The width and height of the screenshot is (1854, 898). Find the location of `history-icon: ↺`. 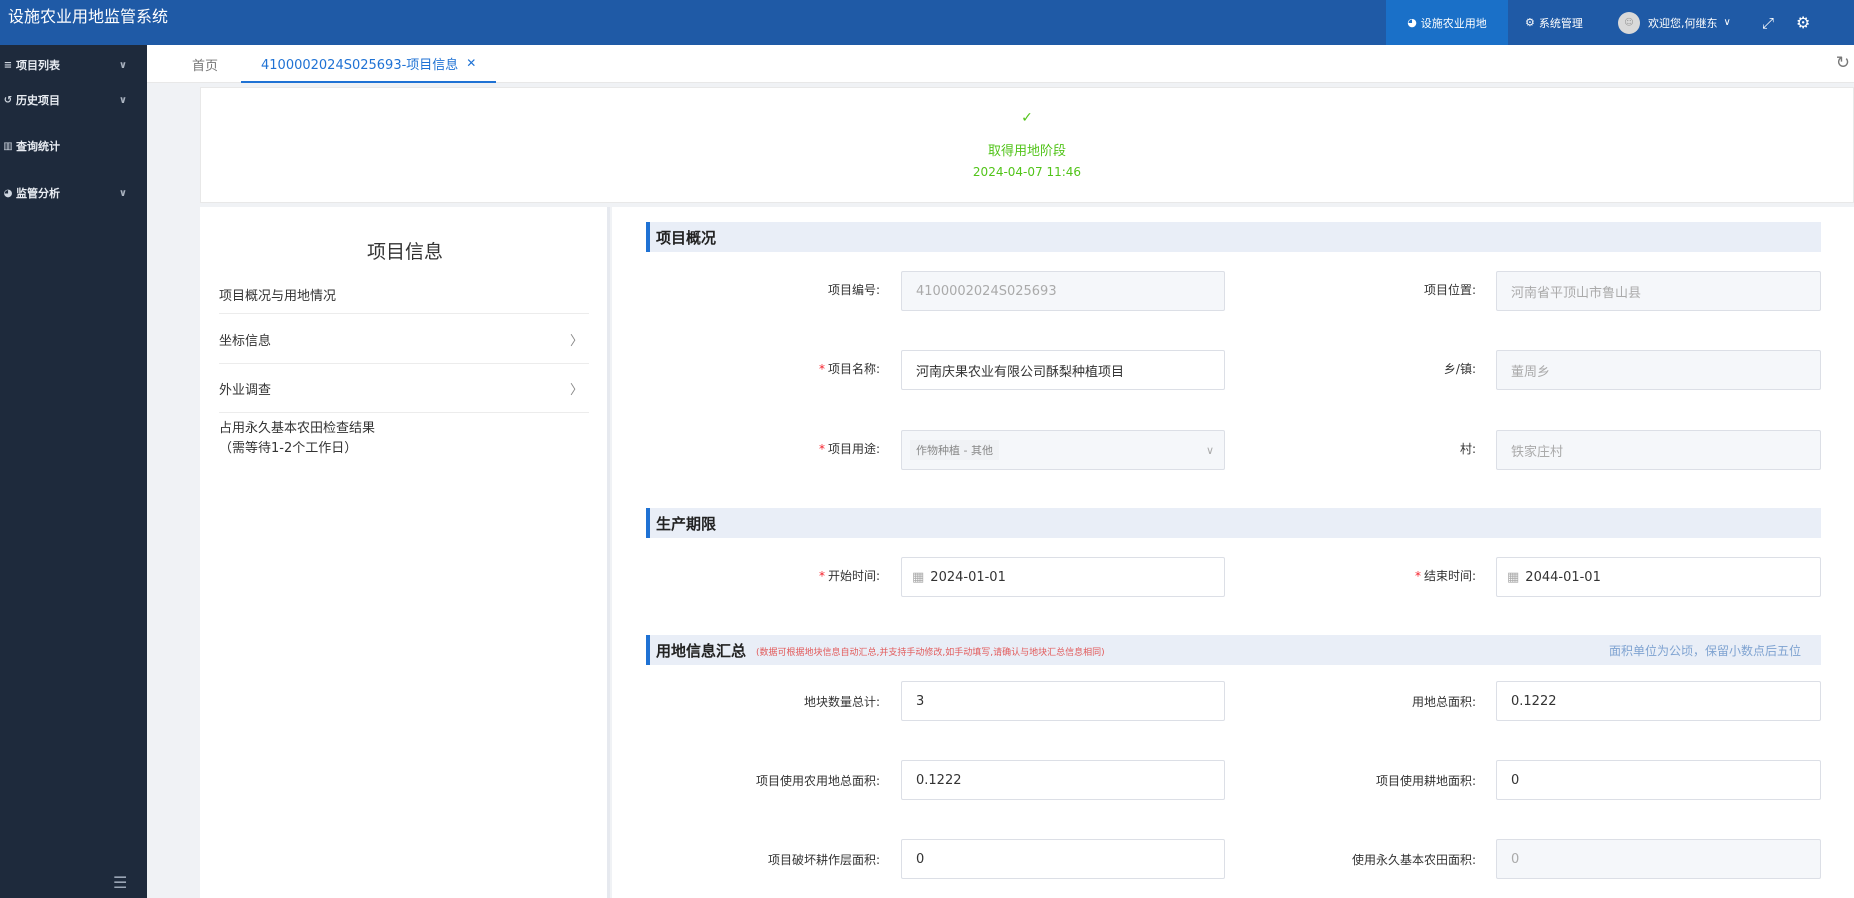

history-icon: ↺ is located at coordinates (8, 100).